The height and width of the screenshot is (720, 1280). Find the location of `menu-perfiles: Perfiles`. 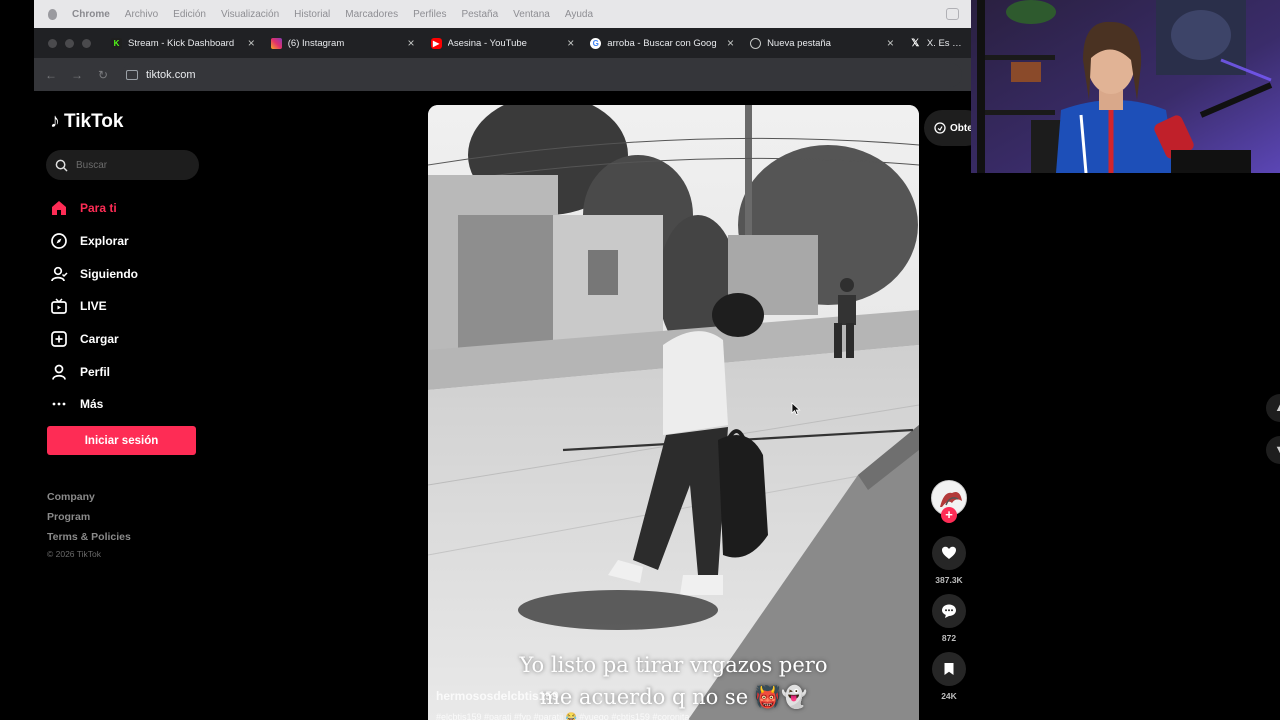

menu-perfiles: Perfiles is located at coordinates (429, 14).